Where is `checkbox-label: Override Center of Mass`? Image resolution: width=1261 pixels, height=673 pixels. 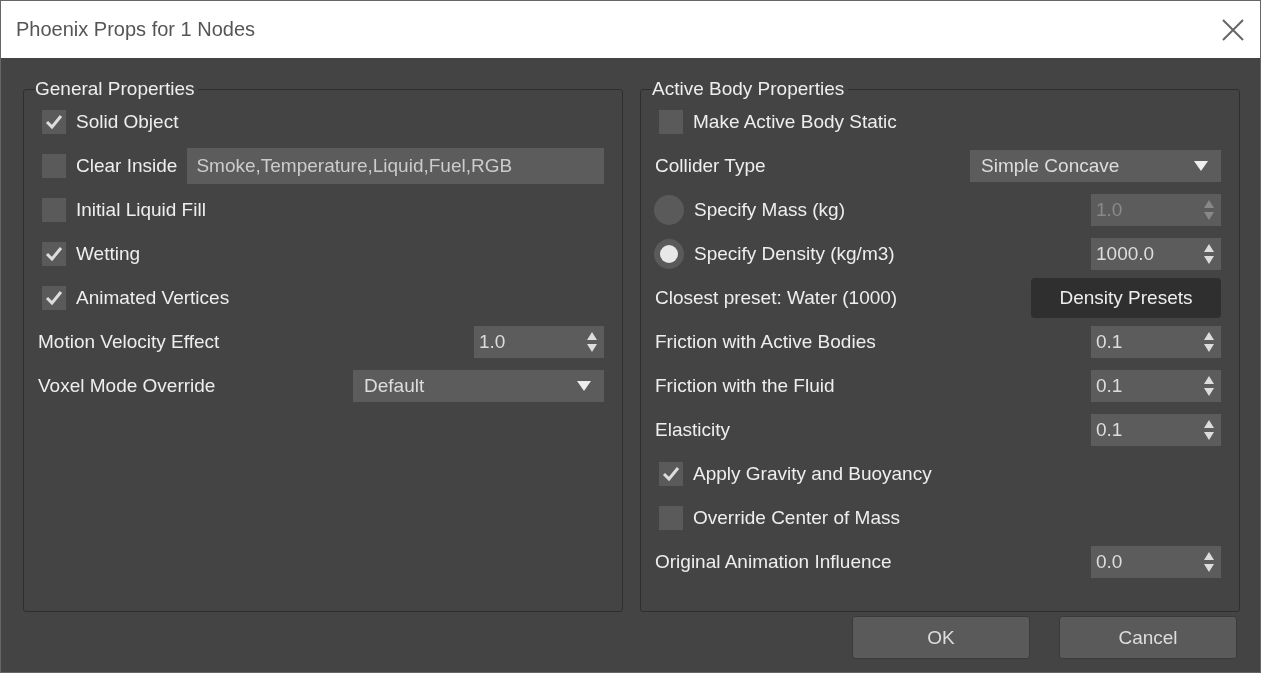 checkbox-label: Override Center of Mass is located at coordinates (796, 518).